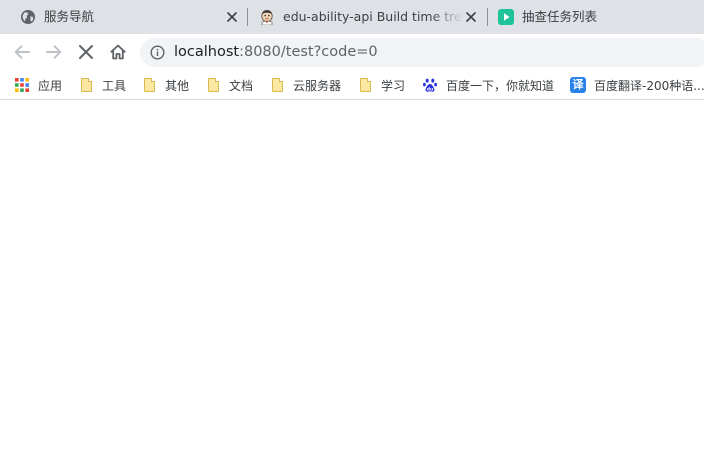 The width and height of the screenshot is (704, 449). I want to click on home-button, so click(118, 52).